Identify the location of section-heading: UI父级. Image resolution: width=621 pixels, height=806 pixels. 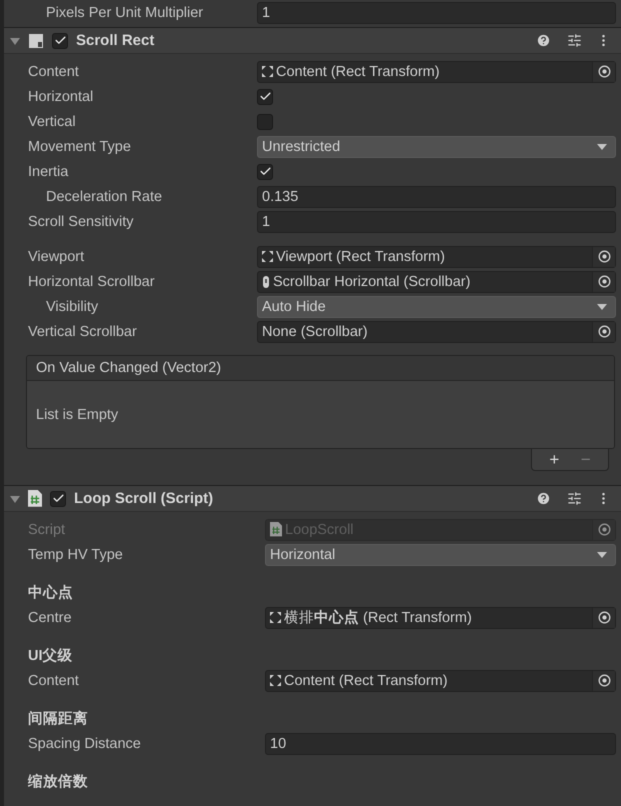
(50, 656).